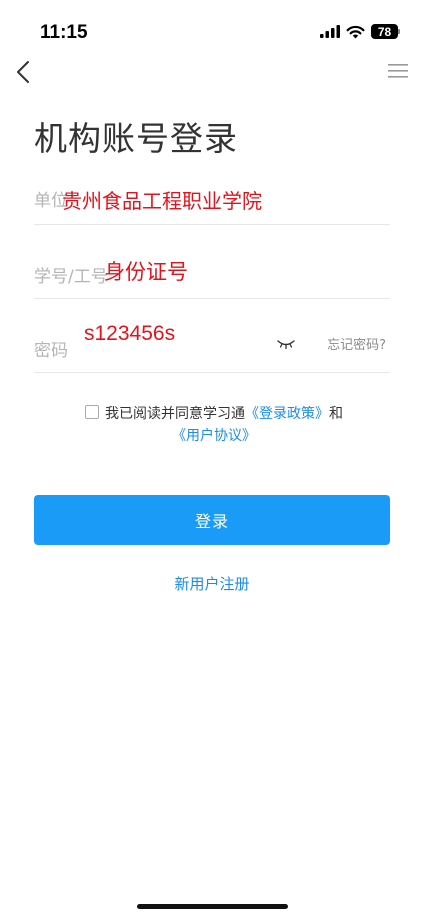 The image size is (424, 920). I want to click on nav-bar, so click(212, 72).